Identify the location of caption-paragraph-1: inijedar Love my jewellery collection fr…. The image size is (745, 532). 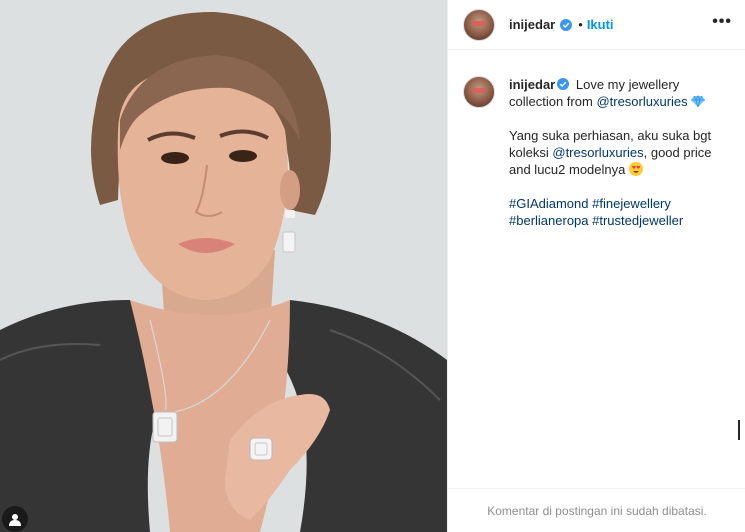
(621, 93).